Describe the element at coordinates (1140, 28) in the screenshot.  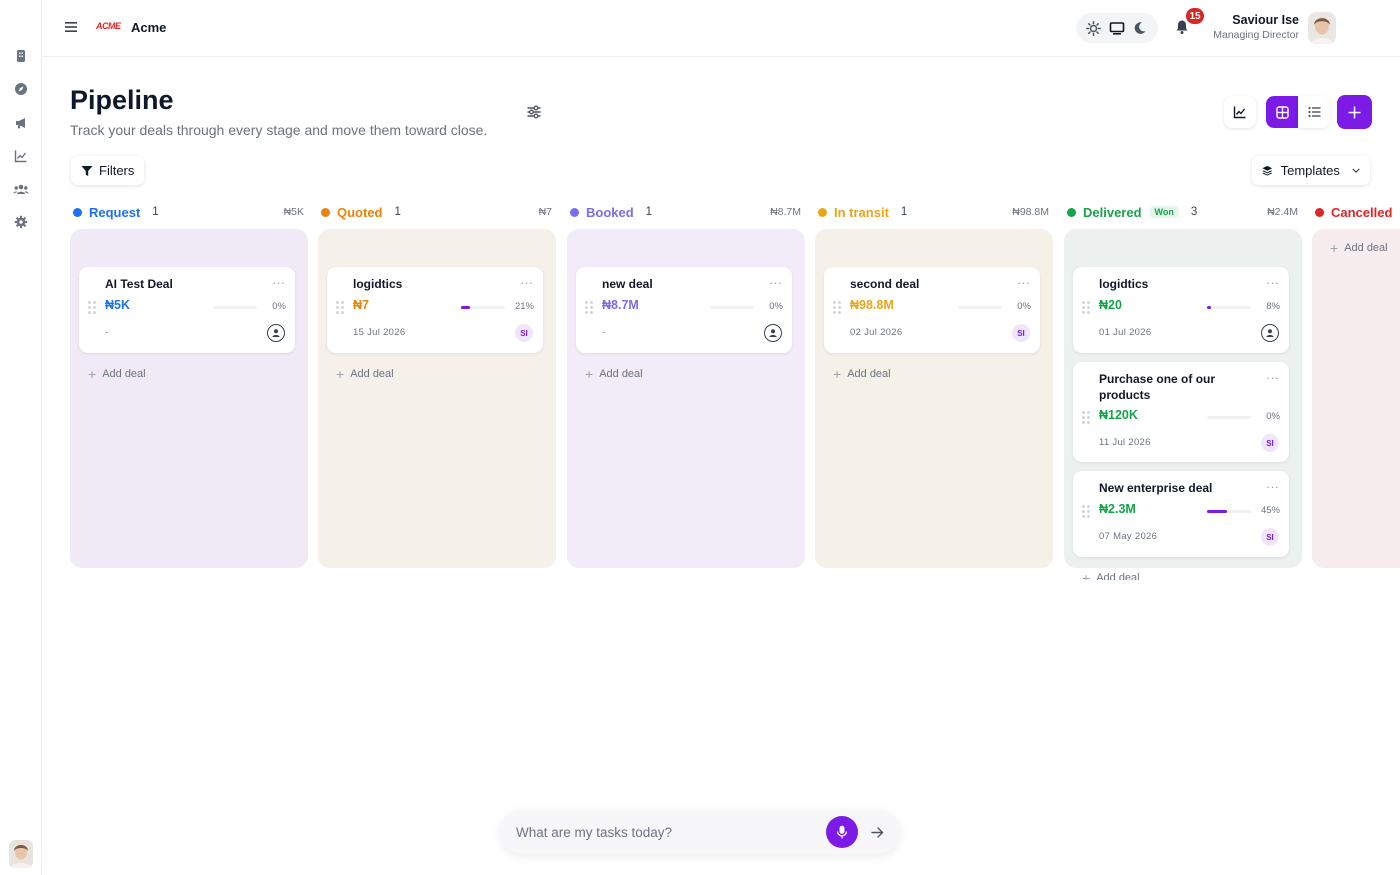
I see `dark-mode-moon-icon` at that location.